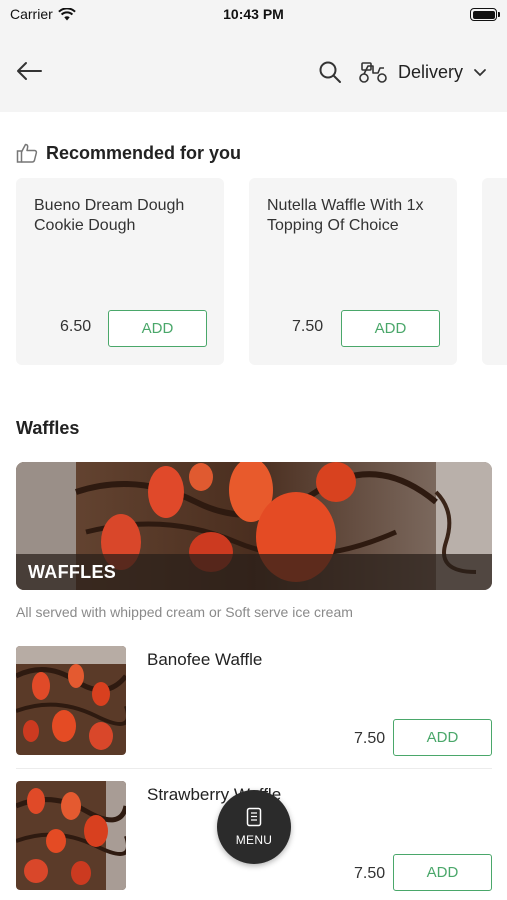 This screenshot has width=507, height=900. I want to click on menu-button: MENU, so click(254, 827).